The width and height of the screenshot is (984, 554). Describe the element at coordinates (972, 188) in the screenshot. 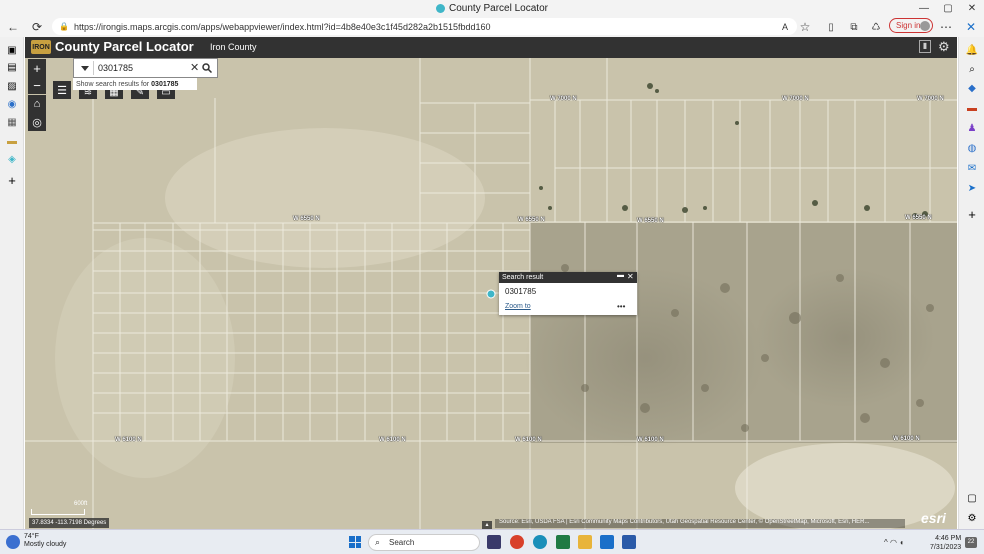

I see `send-icon: ➤` at that location.